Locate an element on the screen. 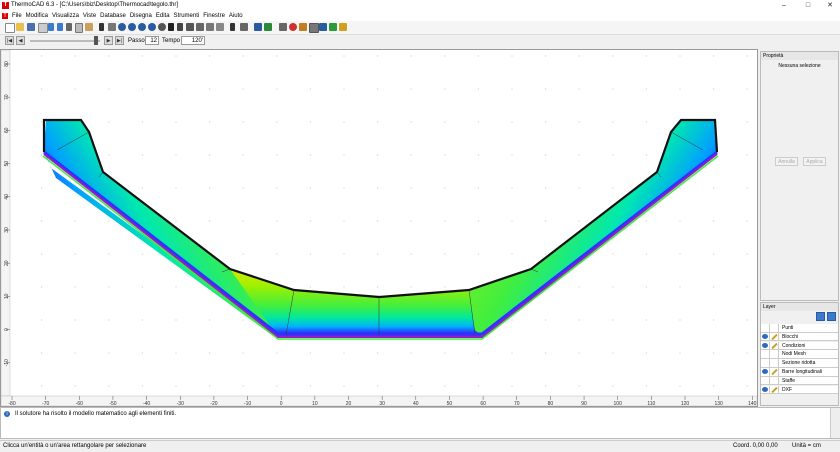  layer-row: DXF is located at coordinates (799, 390).